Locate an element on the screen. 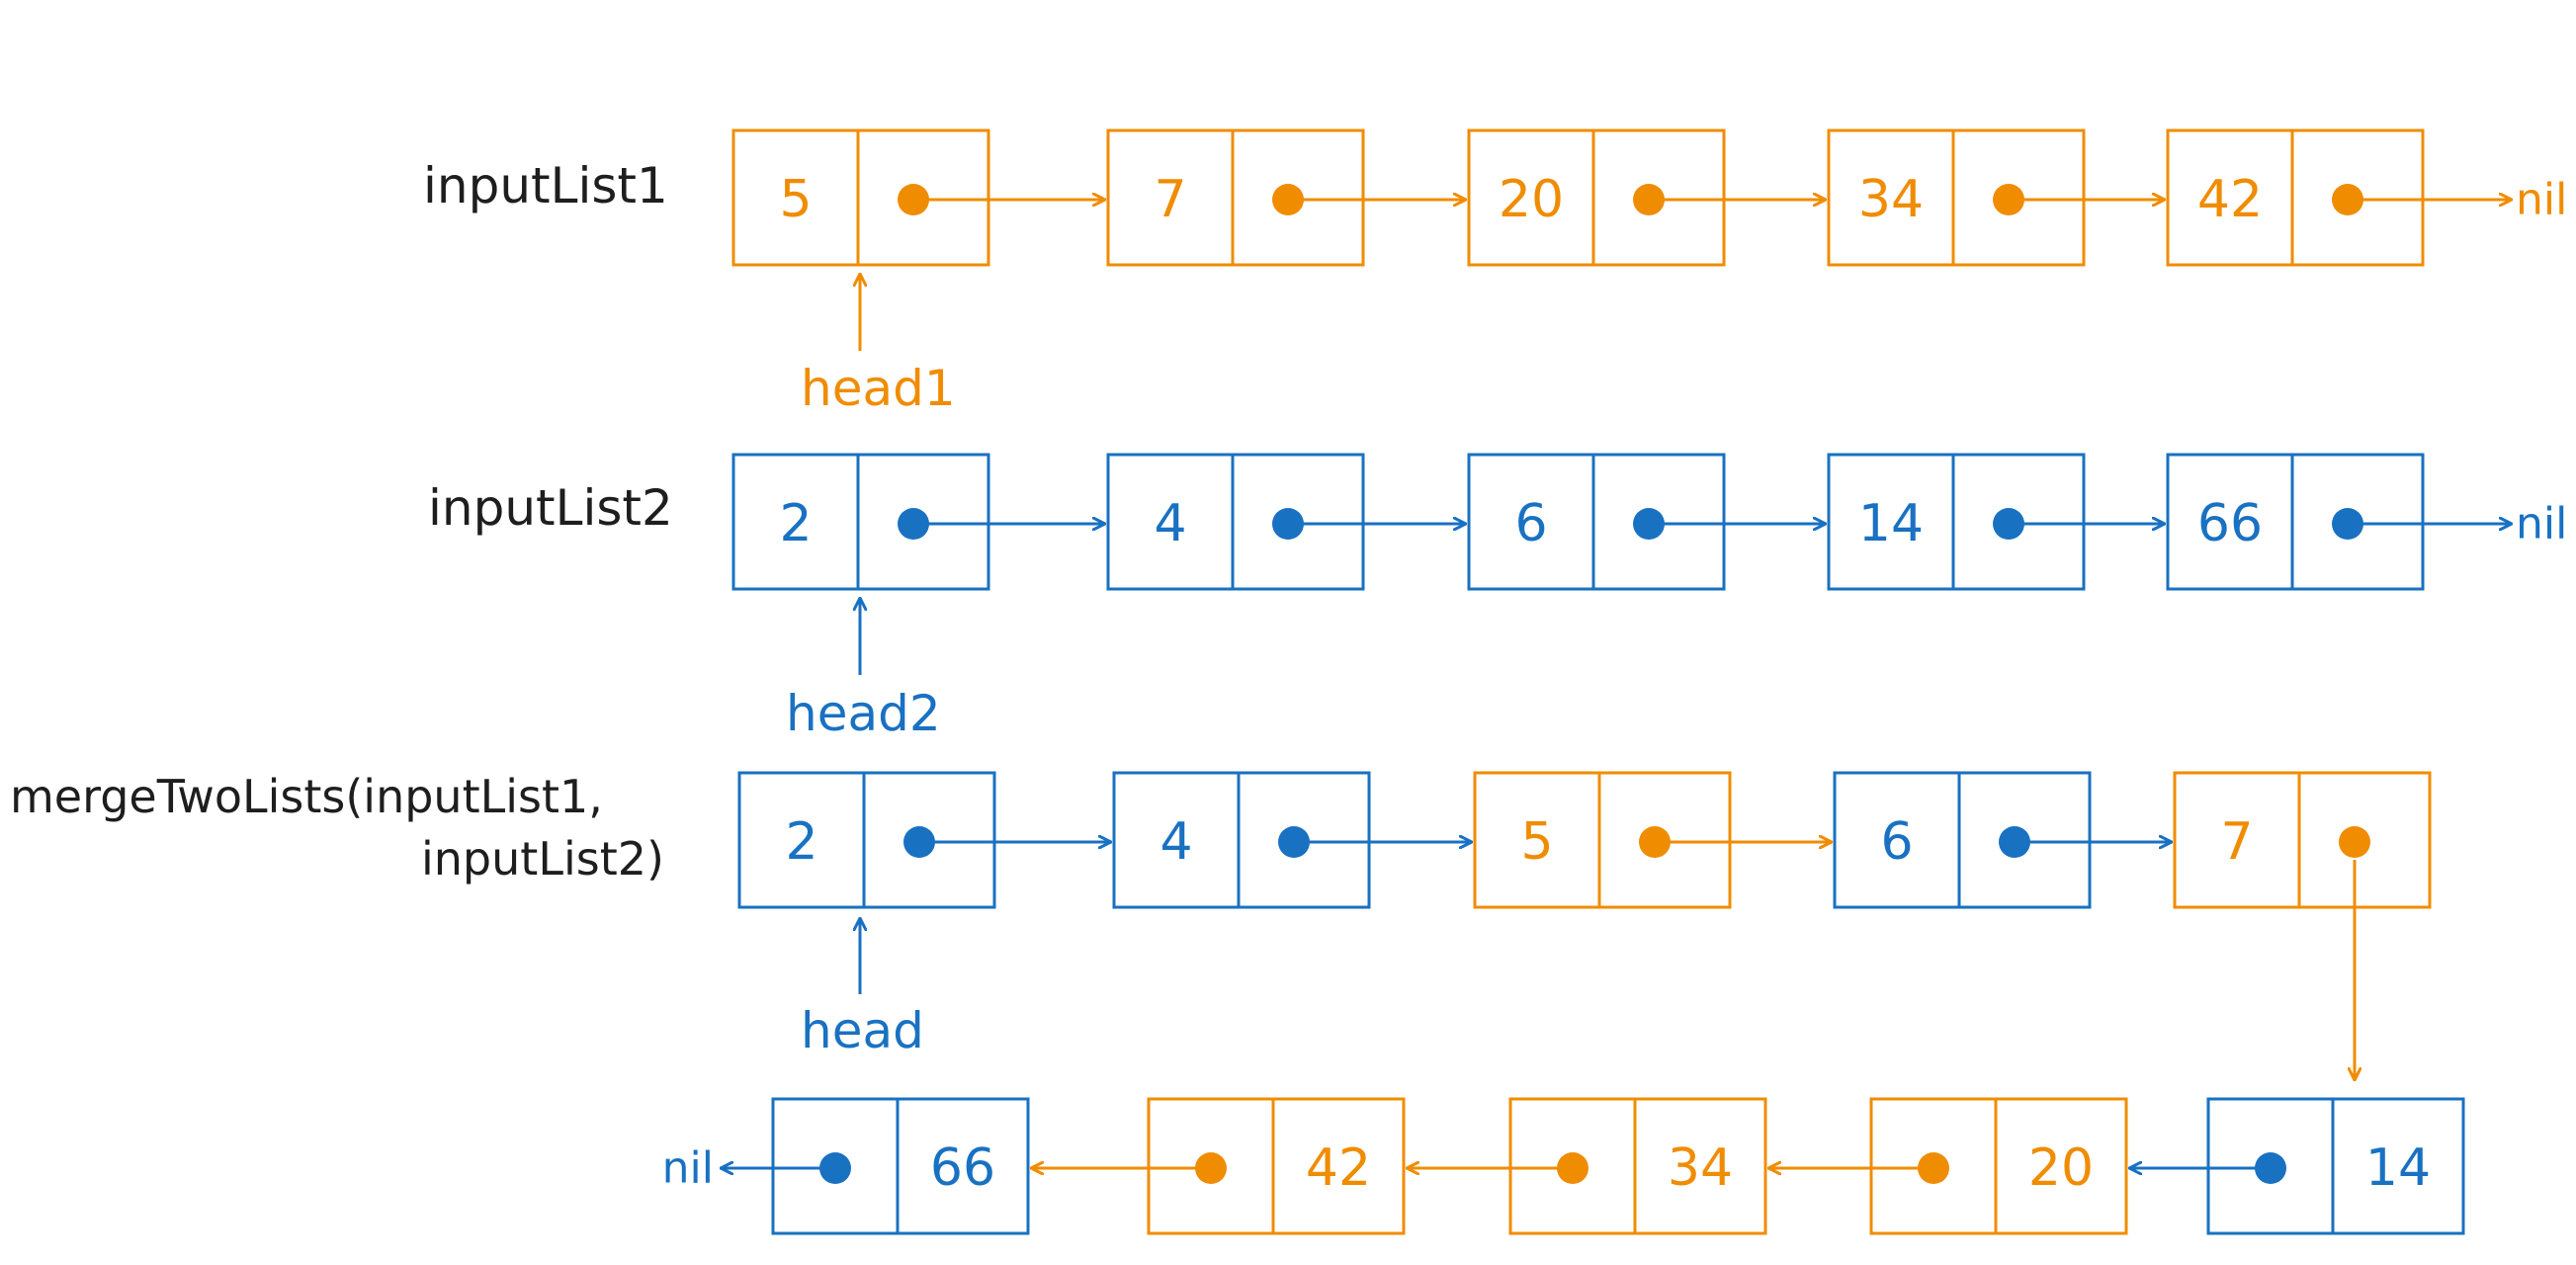  row-label-input-list-2: inputList2 is located at coordinates (550, 508).